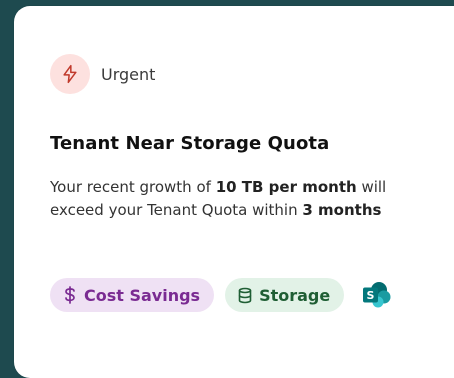 This screenshot has width=454, height=378. Describe the element at coordinates (221, 295) in the screenshot. I see `tag-list: Cost Savings Storage S` at that location.